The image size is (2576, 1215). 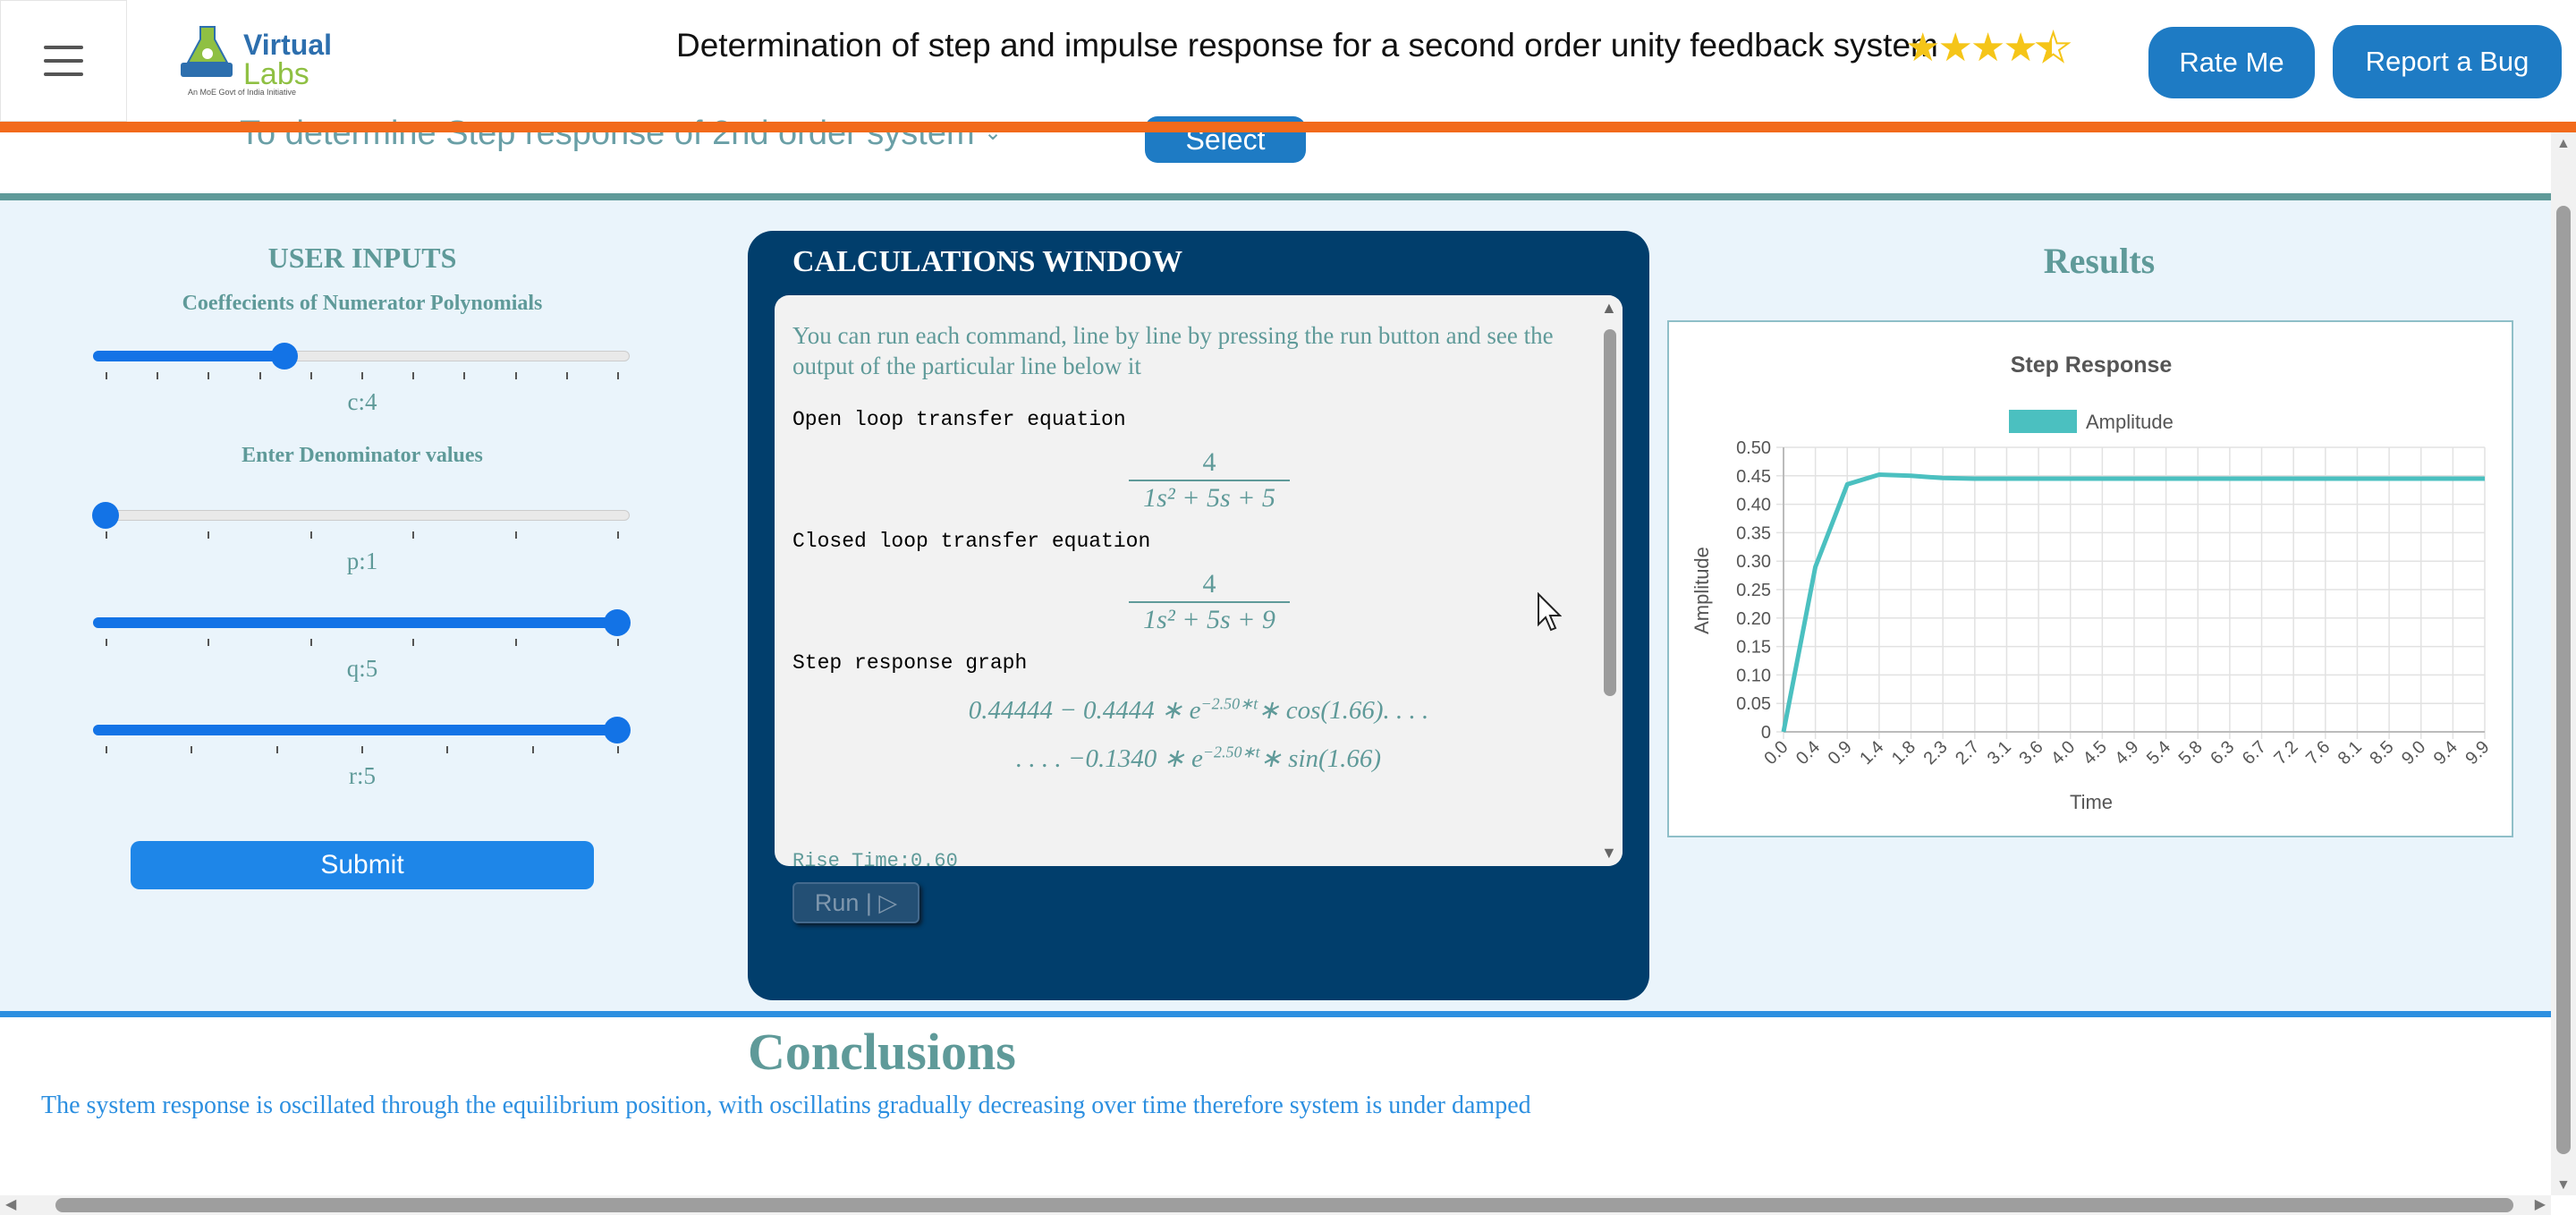 I want to click on chart-title: Step Response, so click(x=2092, y=366).